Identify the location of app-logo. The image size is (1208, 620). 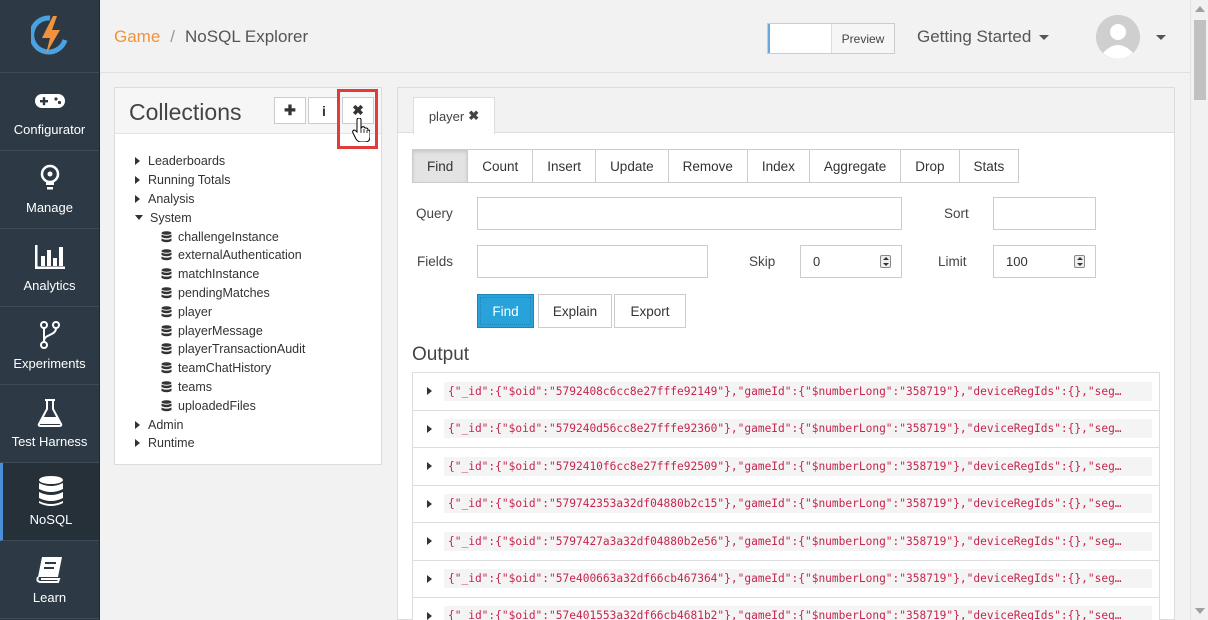
(49, 36).